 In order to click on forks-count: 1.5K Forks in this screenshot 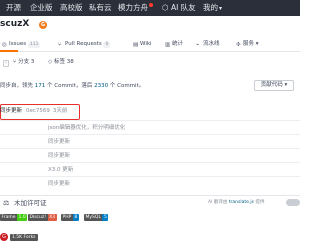, I will do `click(24, 237)`.